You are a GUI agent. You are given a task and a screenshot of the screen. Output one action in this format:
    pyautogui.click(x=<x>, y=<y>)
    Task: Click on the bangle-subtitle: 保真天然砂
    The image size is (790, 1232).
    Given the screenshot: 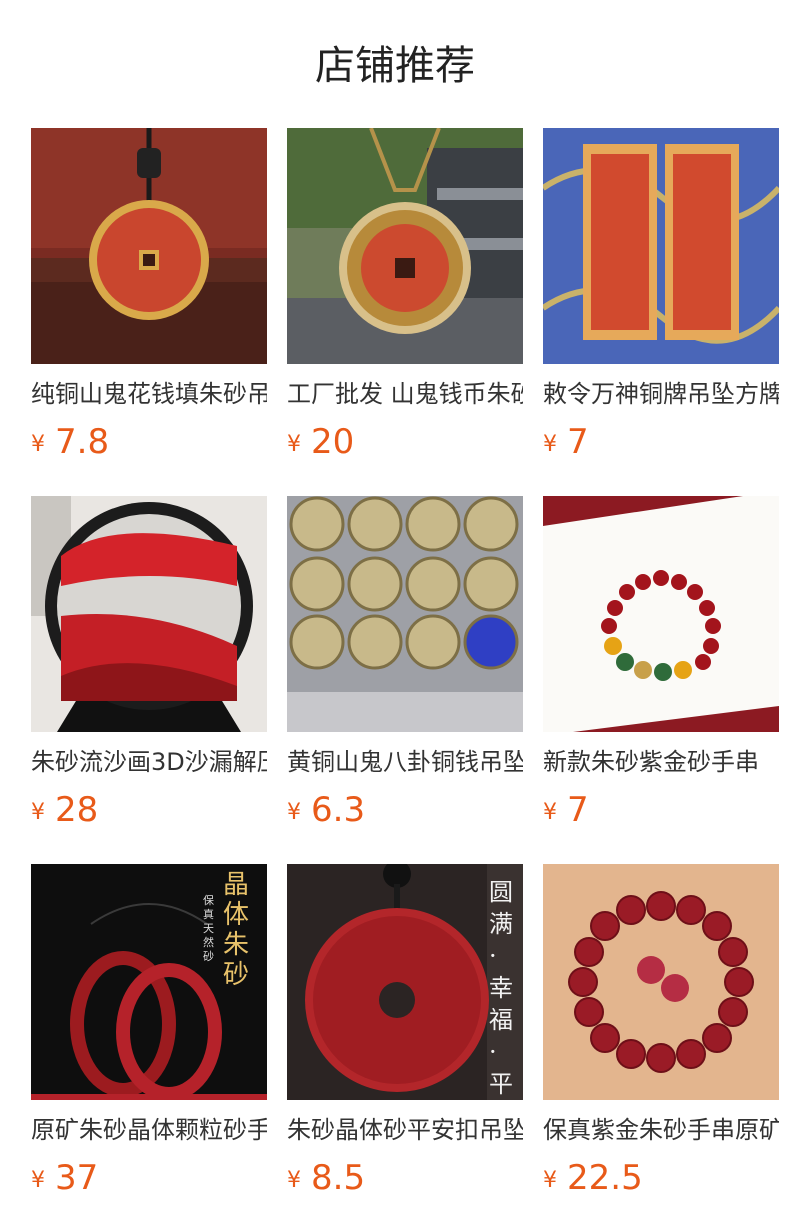 What is the action you would take?
    pyautogui.click(x=208, y=928)
    